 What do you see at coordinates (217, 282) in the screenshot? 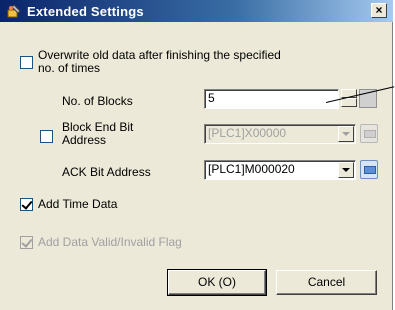
I see `ok-button: OK (O)` at bounding box center [217, 282].